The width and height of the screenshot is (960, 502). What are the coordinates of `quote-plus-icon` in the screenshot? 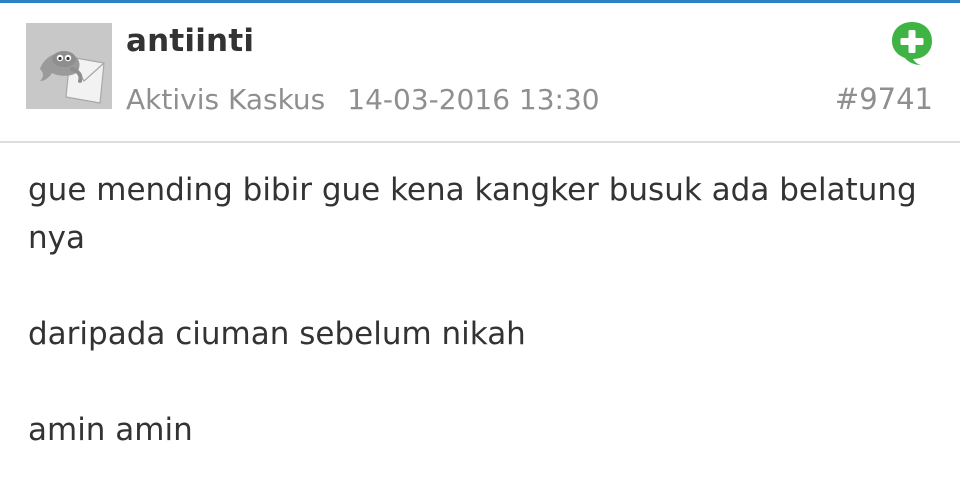 It's located at (912, 43).